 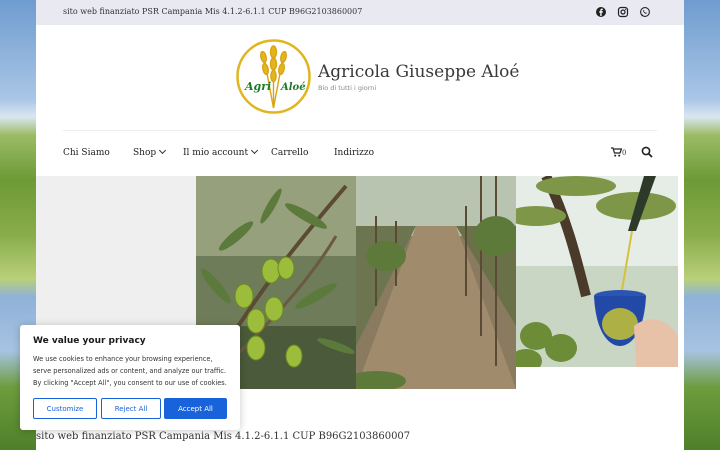 What do you see at coordinates (257, 86) in the screenshot?
I see `logo-text-agri: Agri` at bounding box center [257, 86].